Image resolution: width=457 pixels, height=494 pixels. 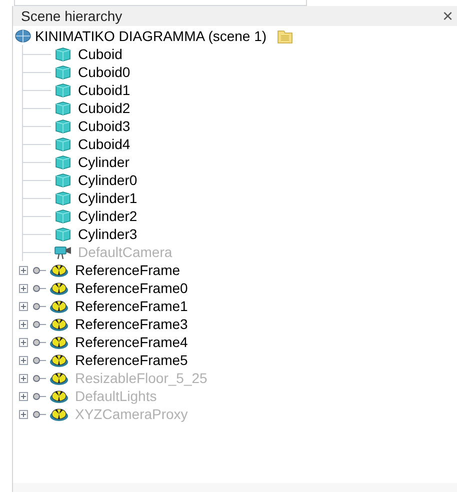 I want to click on tree-item: KINIMATIKO DIAGRAMMA (scene 1), so click(x=151, y=36).